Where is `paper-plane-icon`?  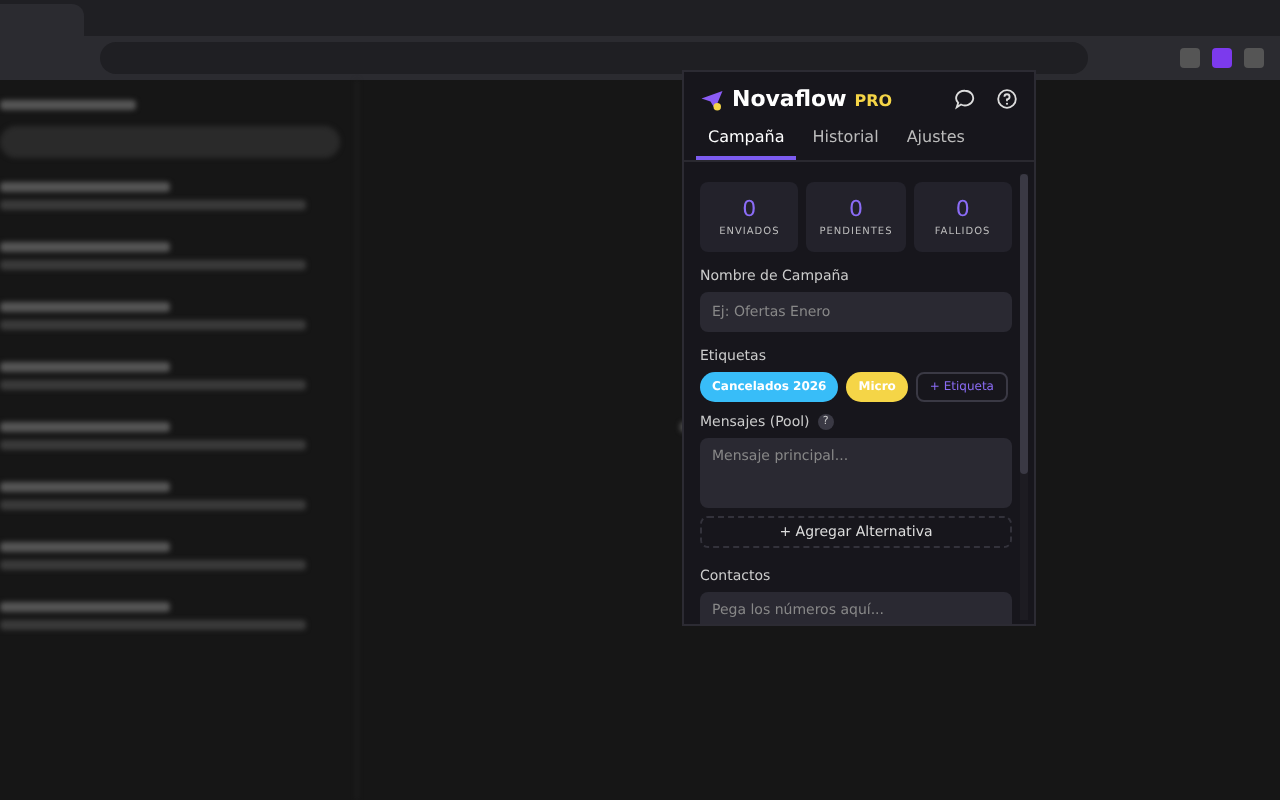
paper-plane-icon is located at coordinates (712, 99).